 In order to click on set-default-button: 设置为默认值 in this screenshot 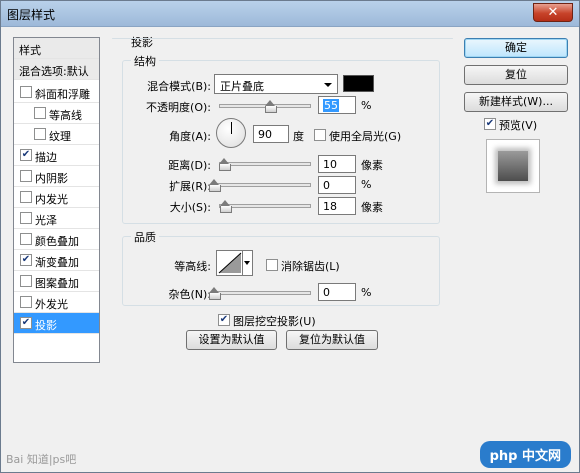, I will do `click(231, 340)`.